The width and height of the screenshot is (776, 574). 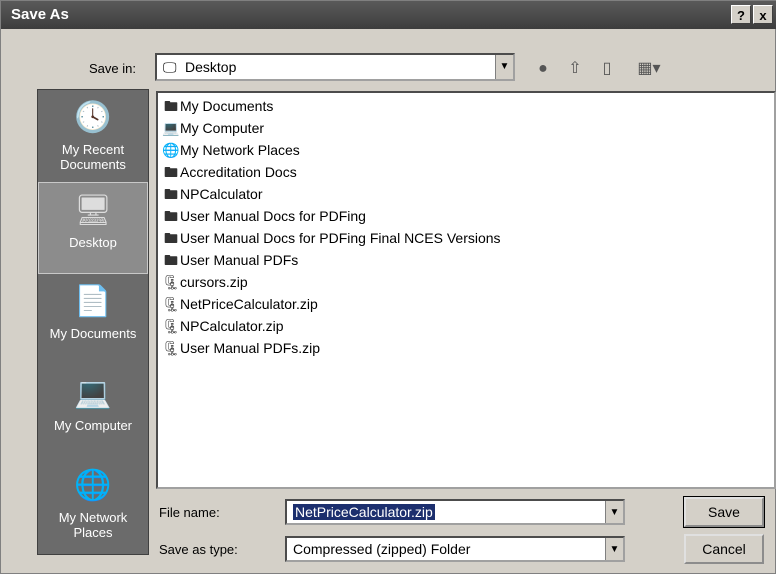 What do you see at coordinates (763, 14) in the screenshot?
I see `close-button: x` at bounding box center [763, 14].